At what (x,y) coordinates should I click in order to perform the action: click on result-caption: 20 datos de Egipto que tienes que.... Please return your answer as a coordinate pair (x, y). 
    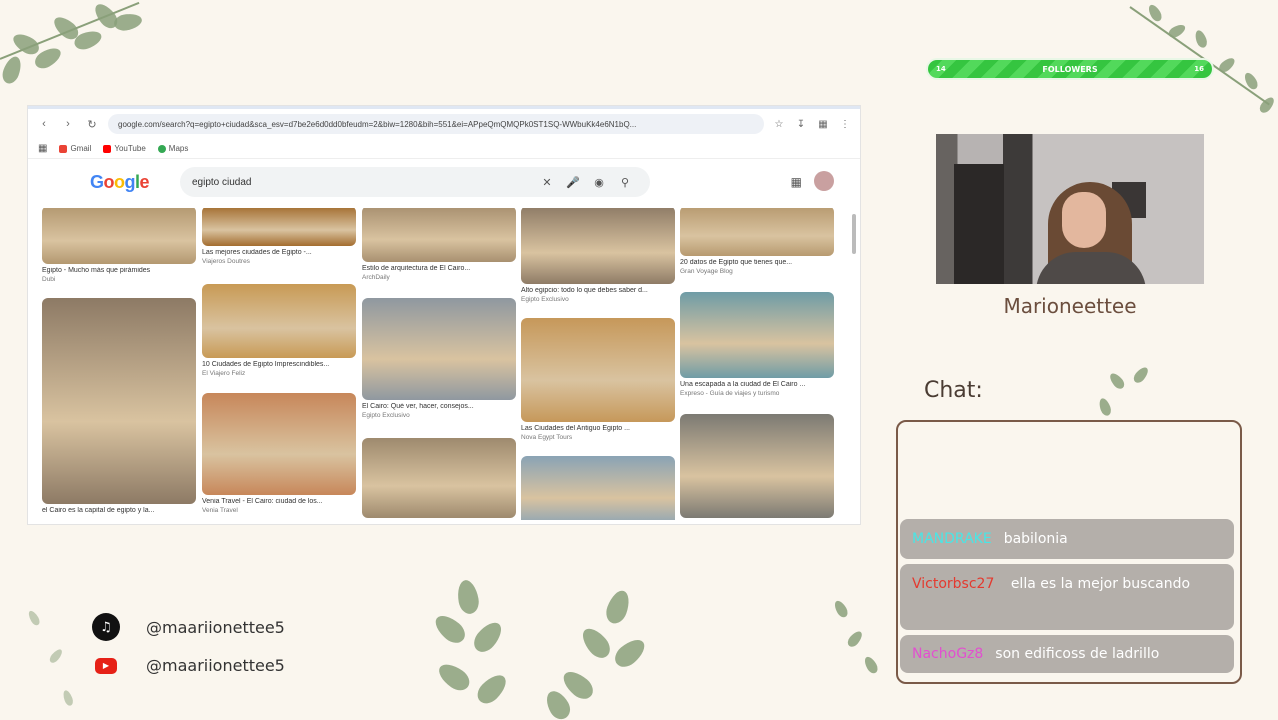
    Looking at the image, I should click on (757, 262).